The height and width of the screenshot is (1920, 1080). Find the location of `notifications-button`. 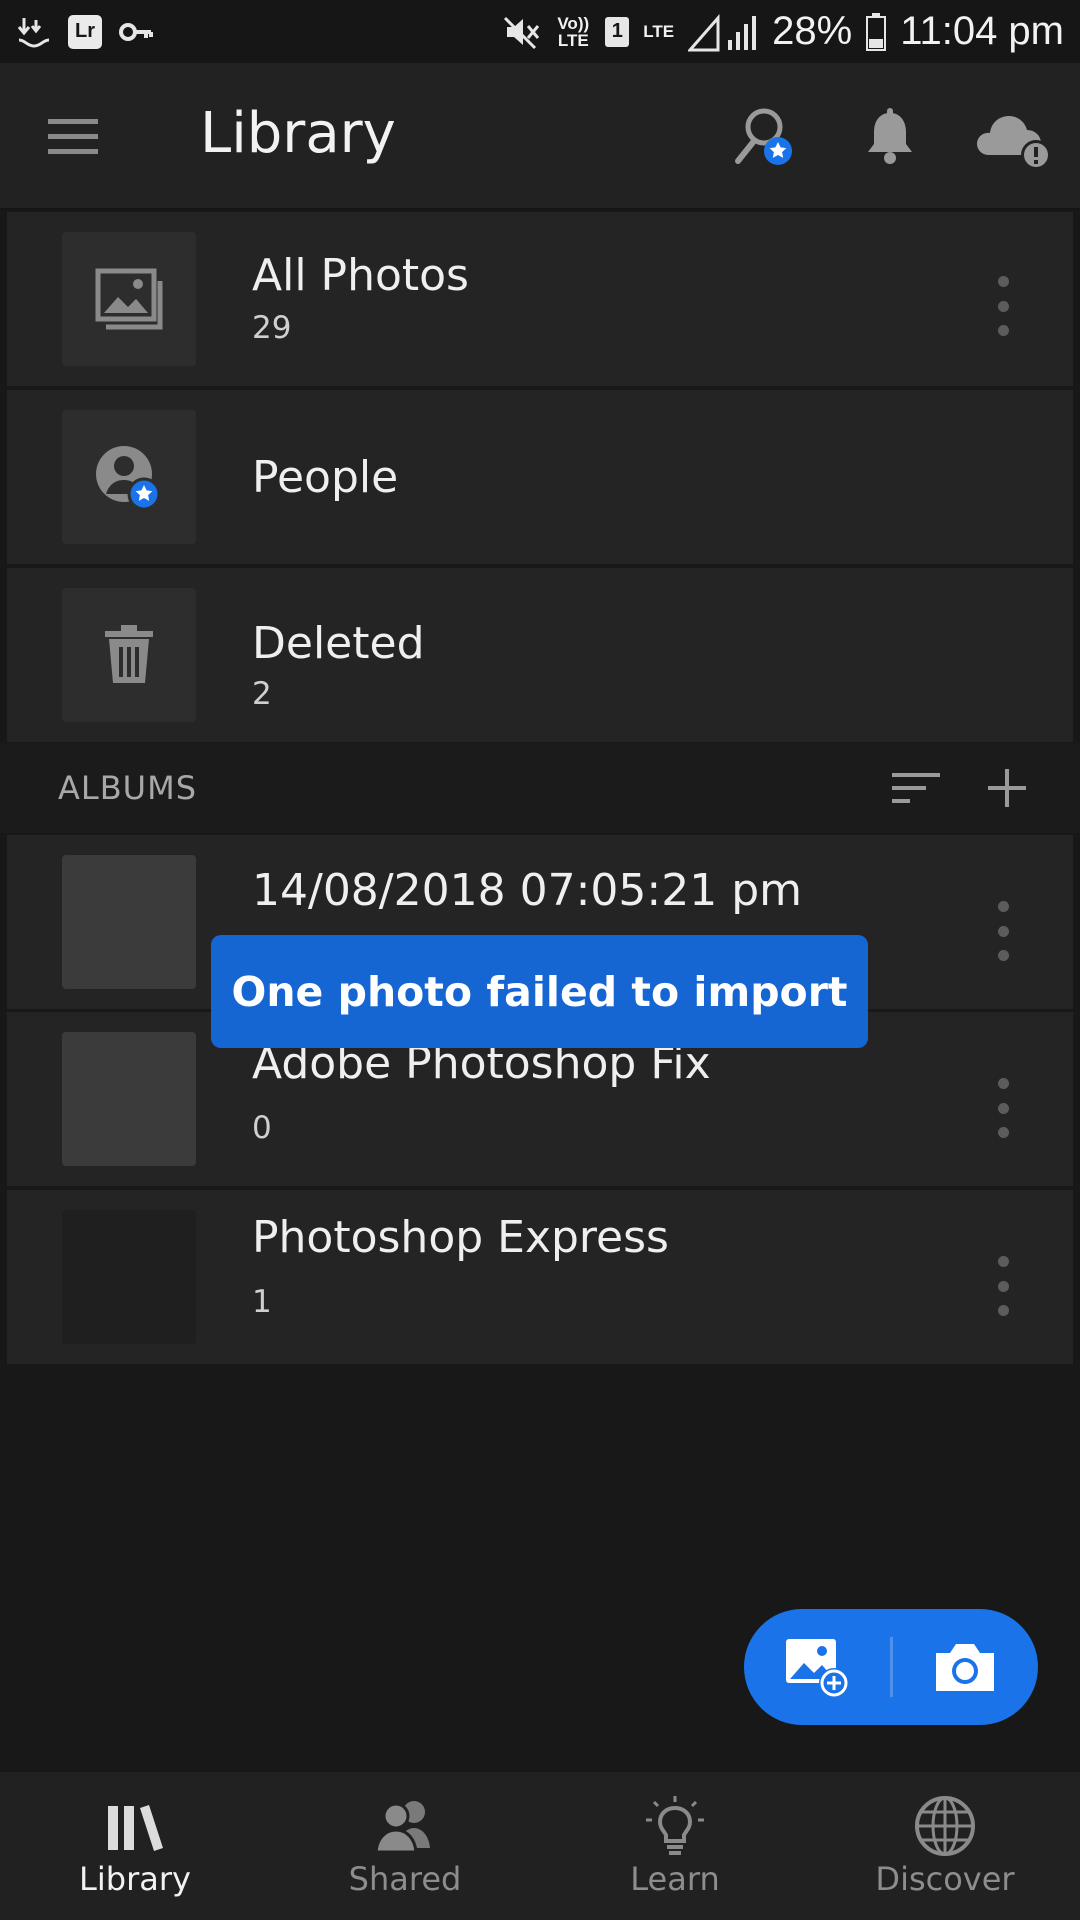

notifications-button is located at coordinates (890, 138).